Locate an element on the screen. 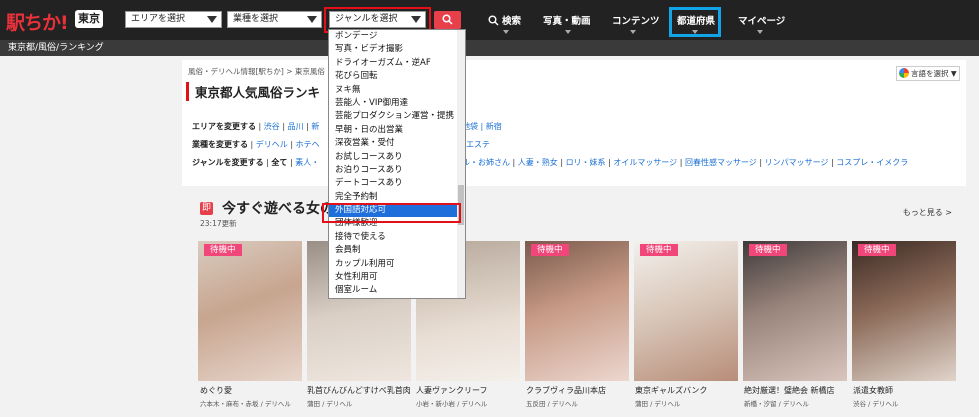  dropdown-option: 芸能人・VIP御用達 is located at coordinates (397, 103).